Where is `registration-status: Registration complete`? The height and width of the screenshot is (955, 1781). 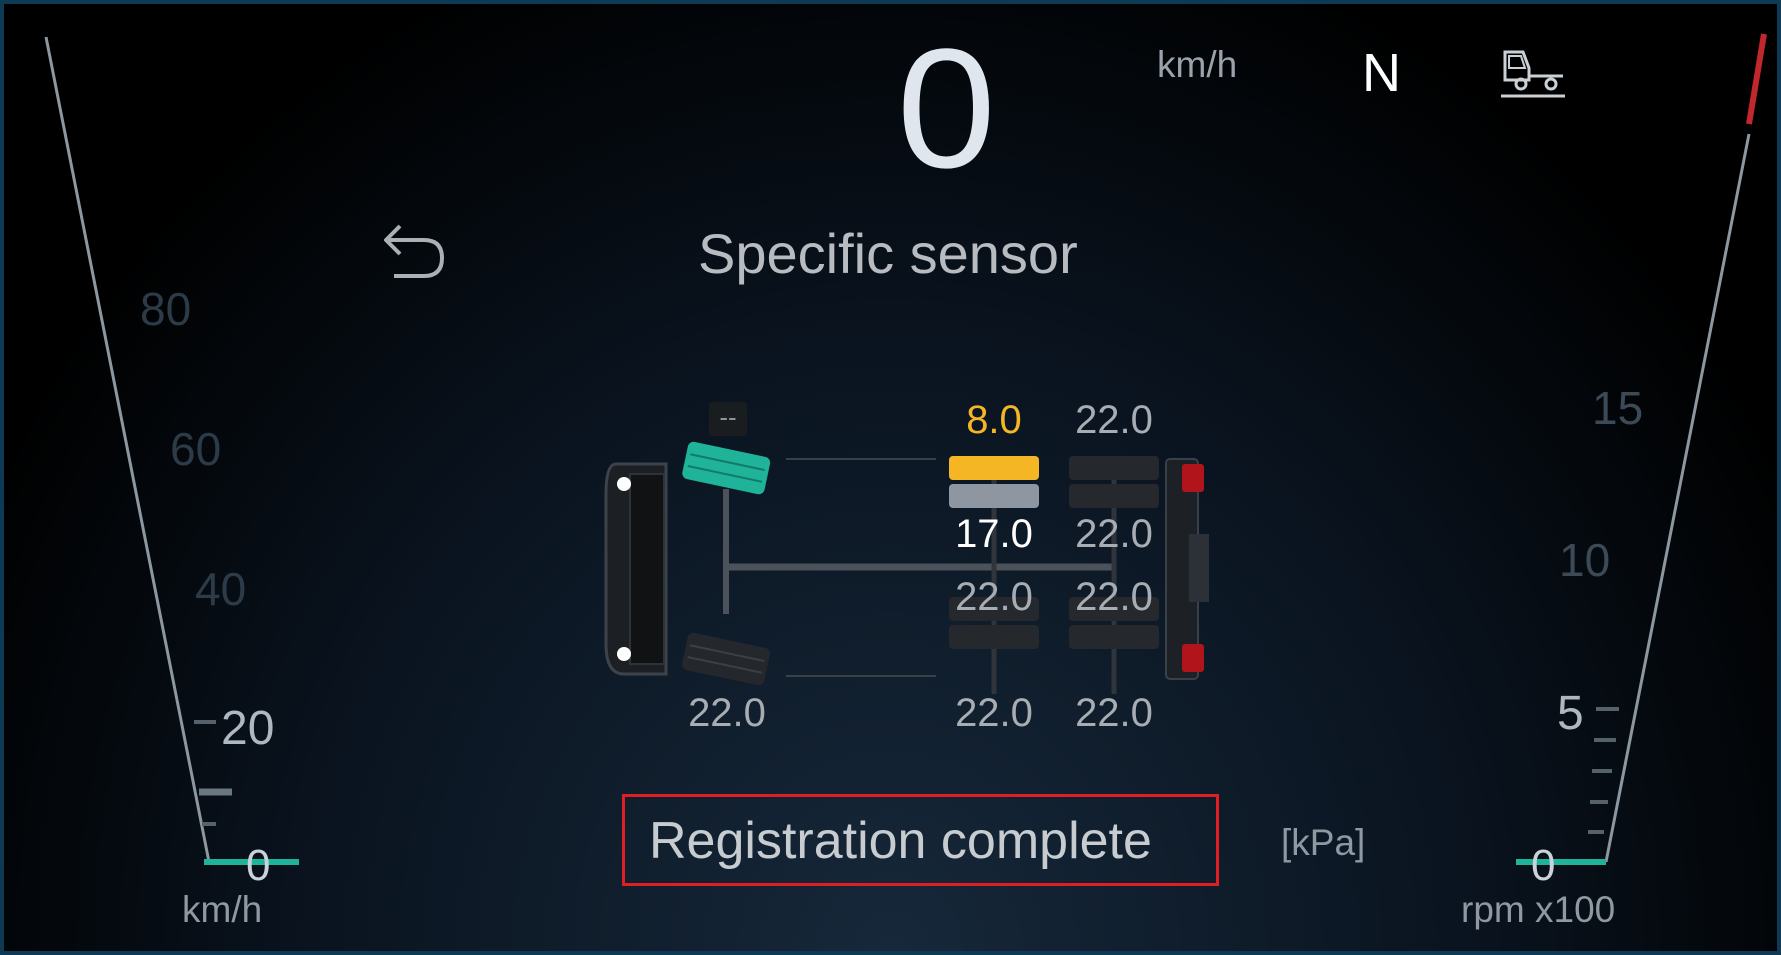 registration-status: Registration complete is located at coordinates (920, 840).